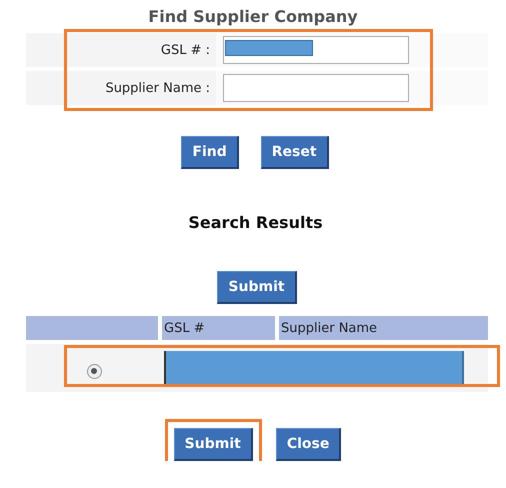  Describe the element at coordinates (253, 17) in the screenshot. I see `page-title: Find Supplier Company` at that location.